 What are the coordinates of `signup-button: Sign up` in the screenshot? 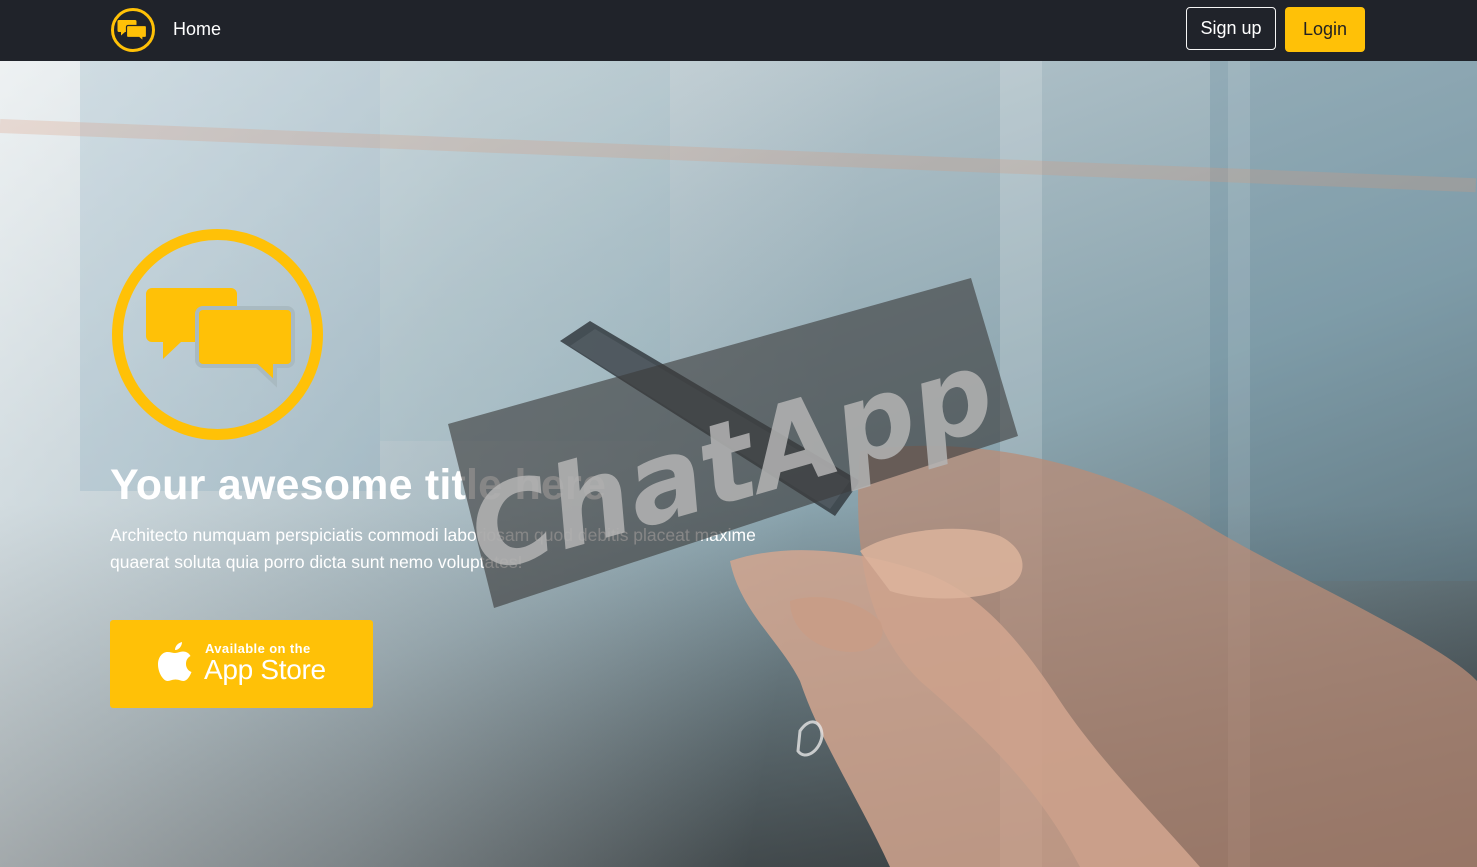 It's located at (1231, 28).